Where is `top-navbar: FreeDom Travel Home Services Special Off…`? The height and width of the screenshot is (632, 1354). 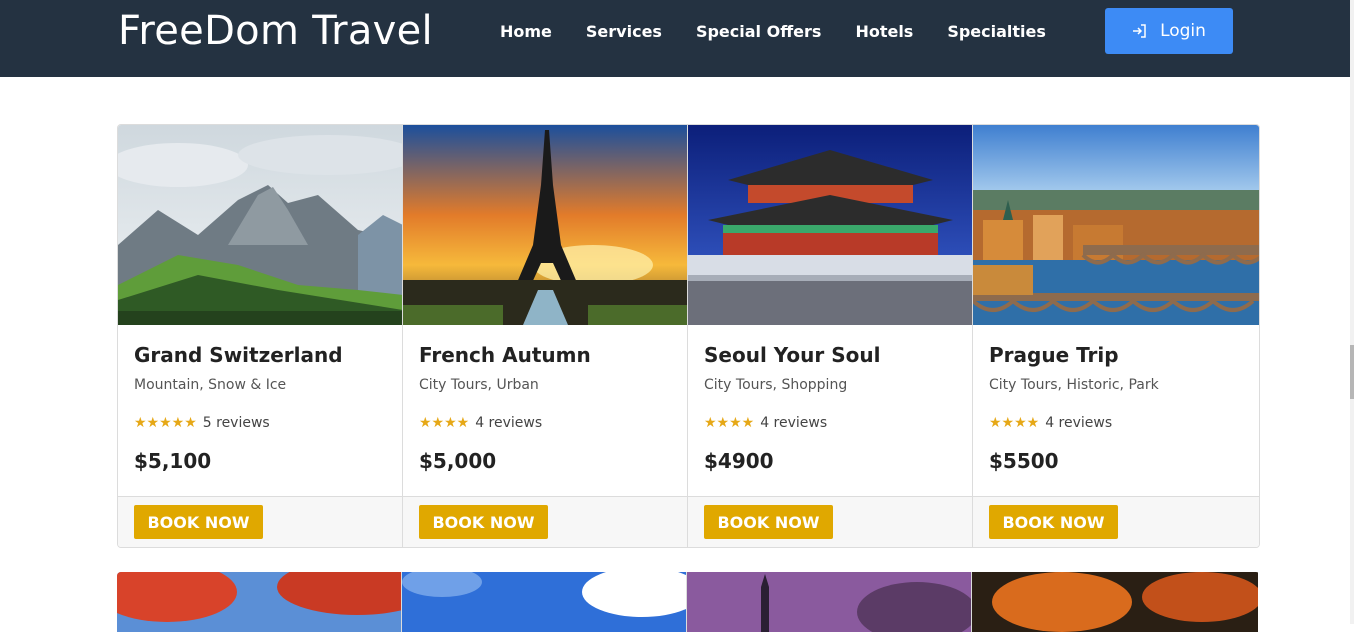
top-navbar: FreeDom Travel Home Services Special Off… is located at coordinates (675, 38).